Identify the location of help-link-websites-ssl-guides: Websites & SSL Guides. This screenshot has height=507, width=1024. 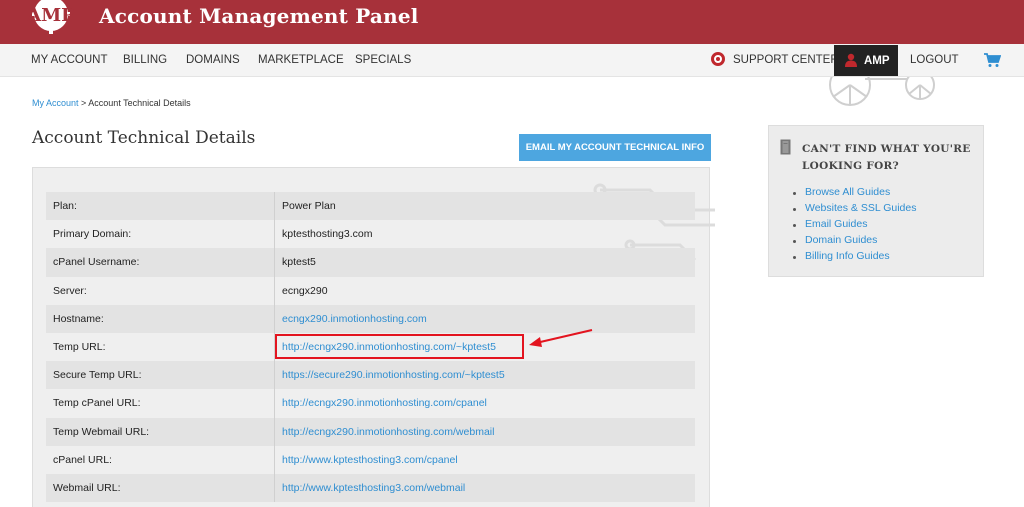
(853, 210).